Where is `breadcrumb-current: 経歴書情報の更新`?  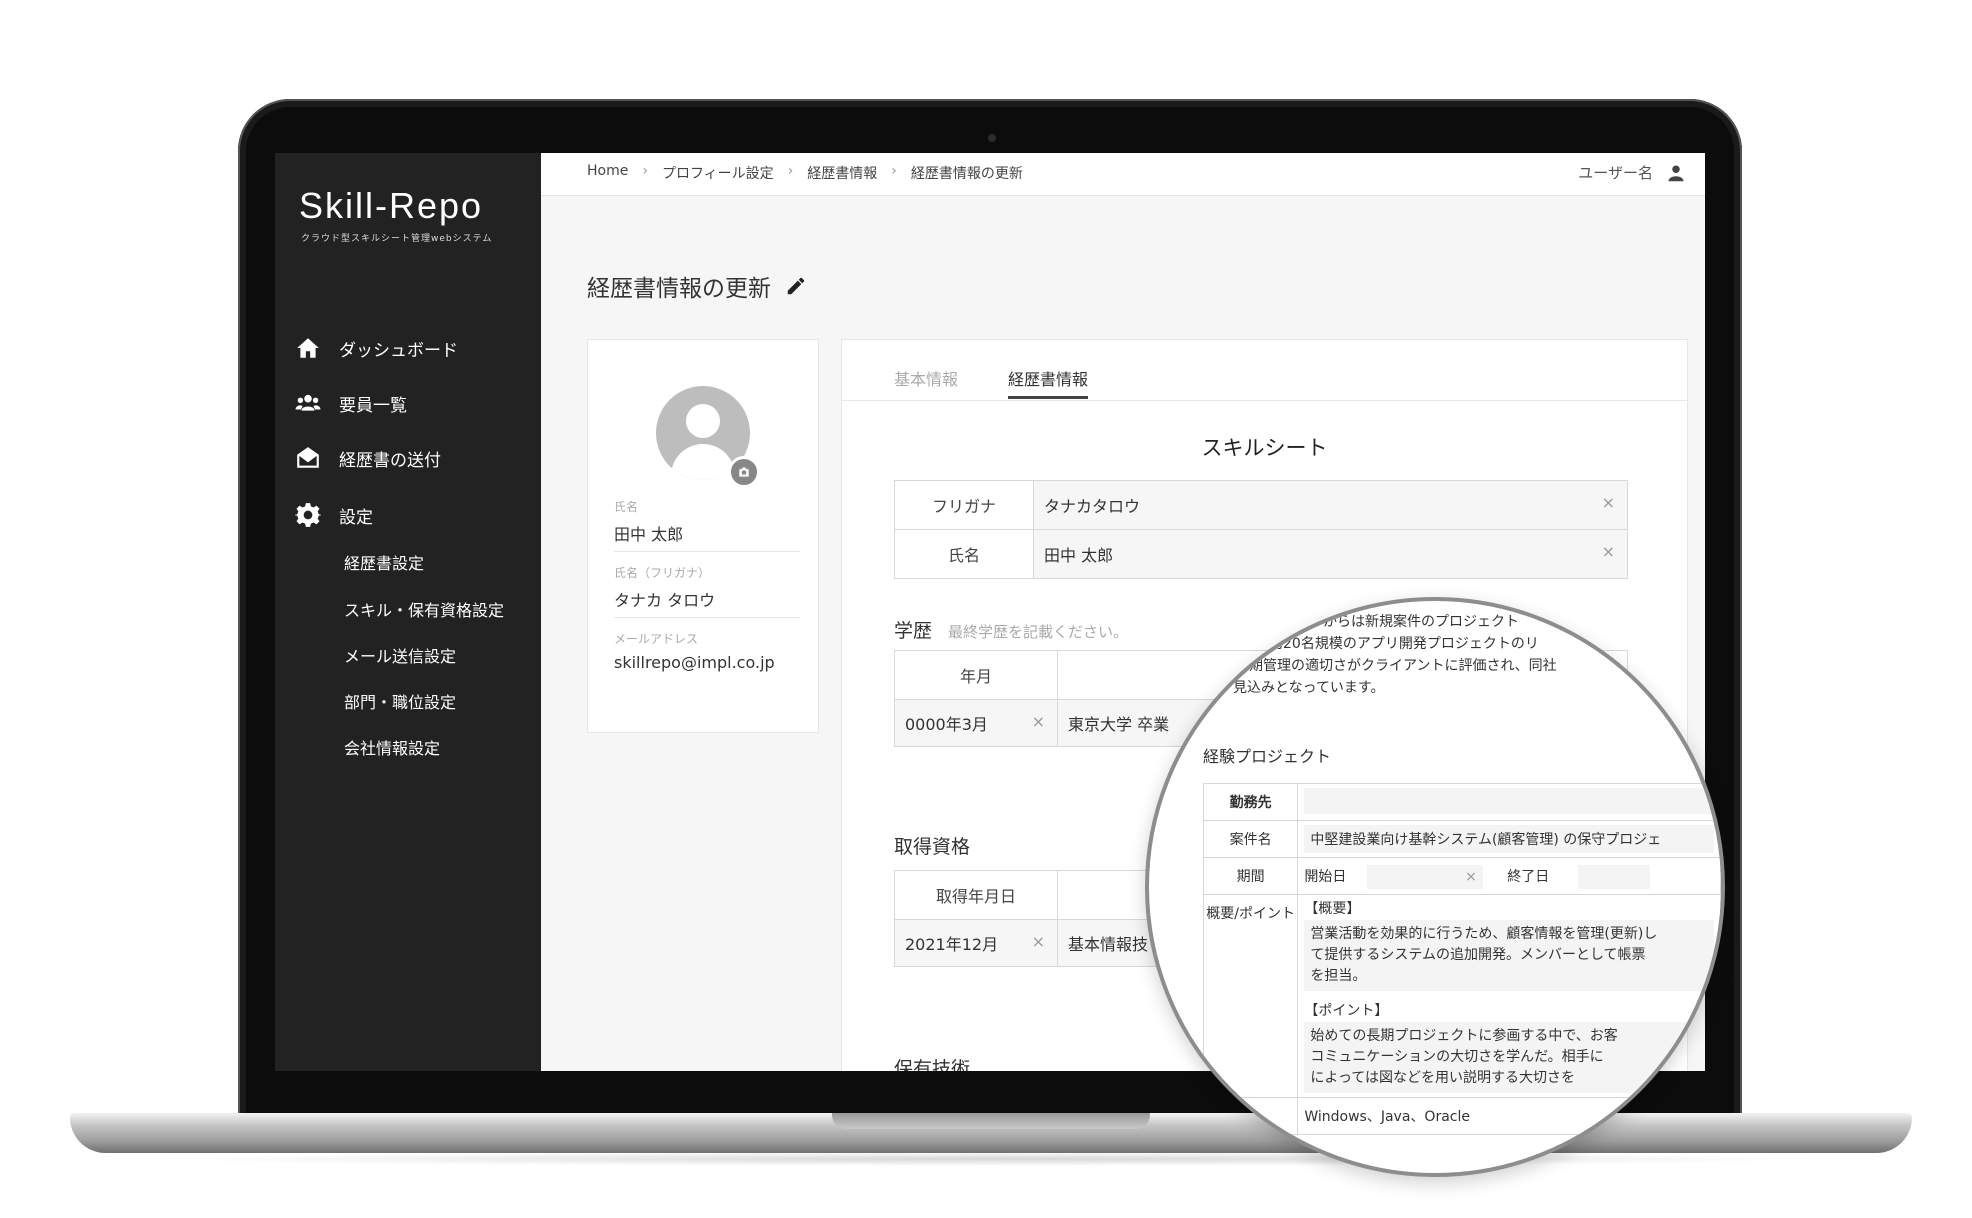 breadcrumb-current: 経歴書情報の更新 is located at coordinates (966, 174).